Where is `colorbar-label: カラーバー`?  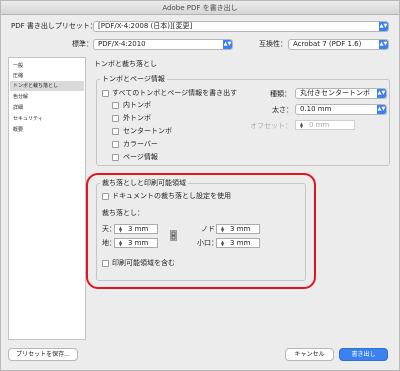
colorbar-label: カラーバー is located at coordinates (140, 144).